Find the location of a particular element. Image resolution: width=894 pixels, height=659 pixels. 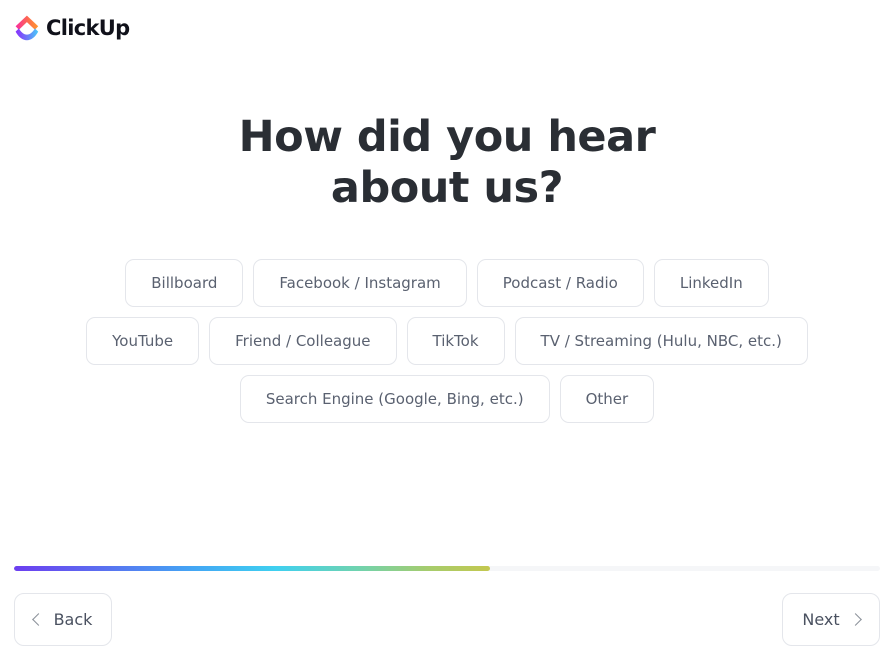

option-other: Other is located at coordinates (607, 399).